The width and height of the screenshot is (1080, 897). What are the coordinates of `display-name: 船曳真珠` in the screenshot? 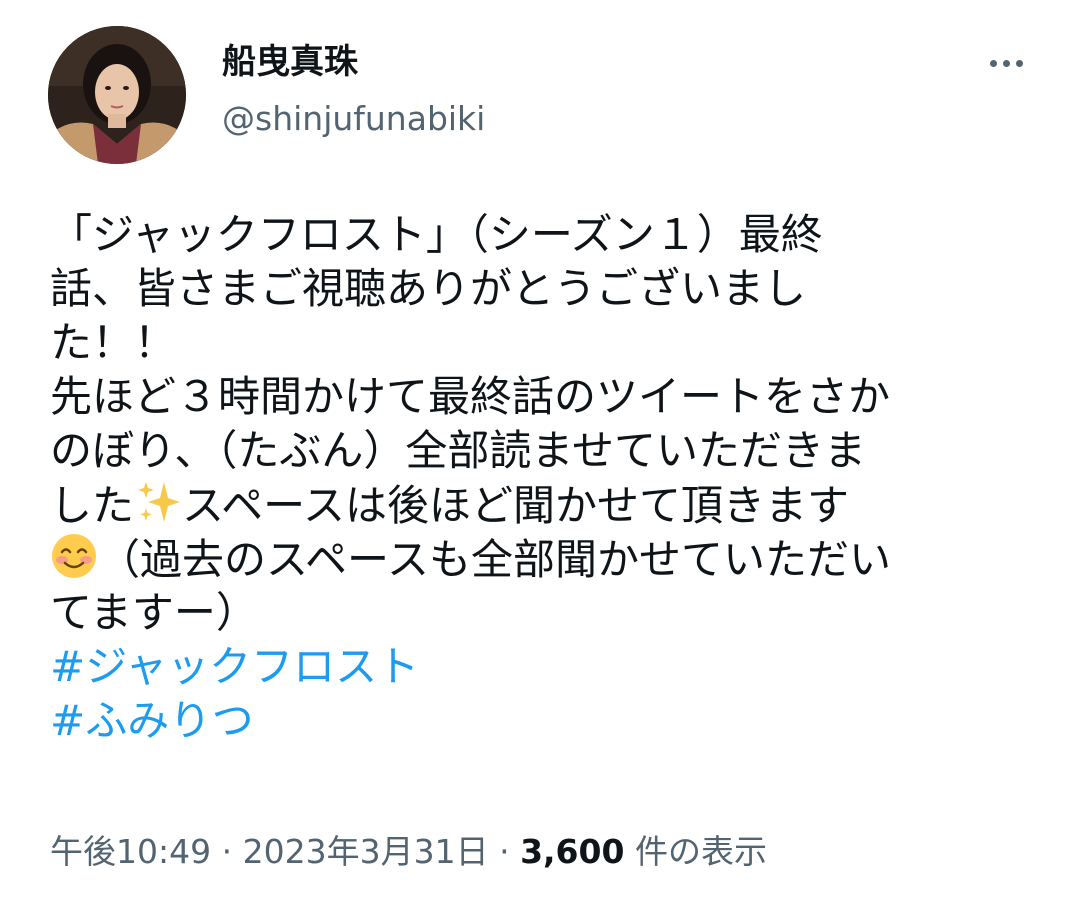 It's located at (290, 62).